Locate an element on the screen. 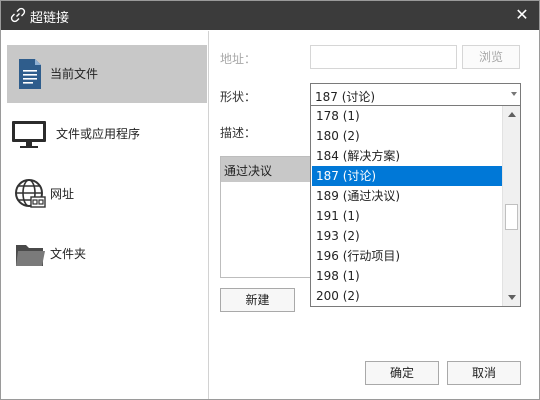 This screenshot has width=540, height=400. dropdown-option: 191 (1) is located at coordinates (407, 216).